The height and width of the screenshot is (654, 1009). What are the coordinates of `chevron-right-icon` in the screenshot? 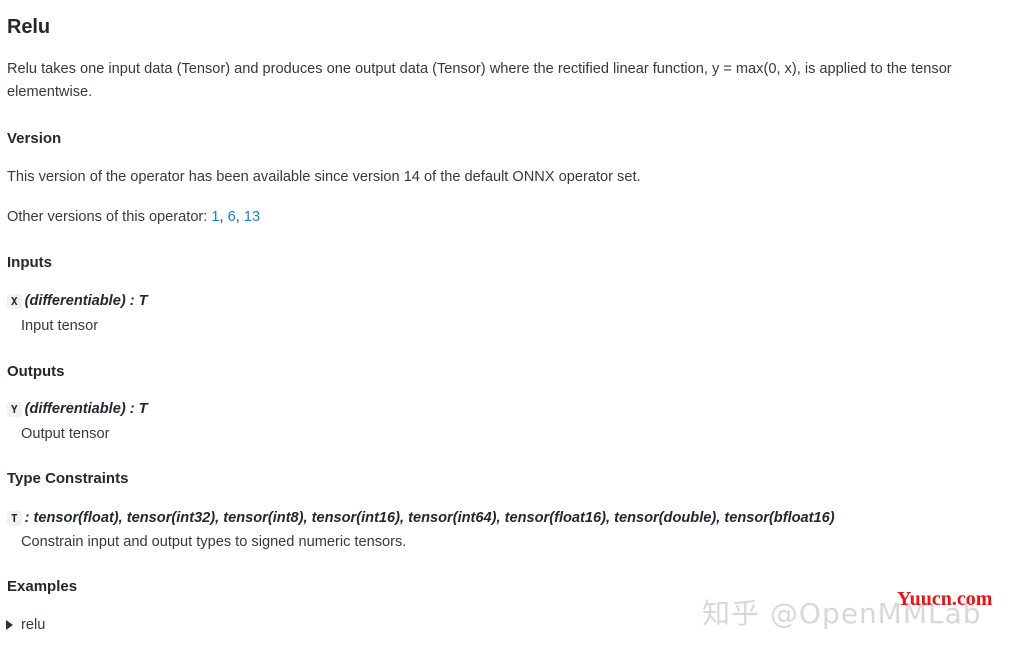 It's located at (9, 625).